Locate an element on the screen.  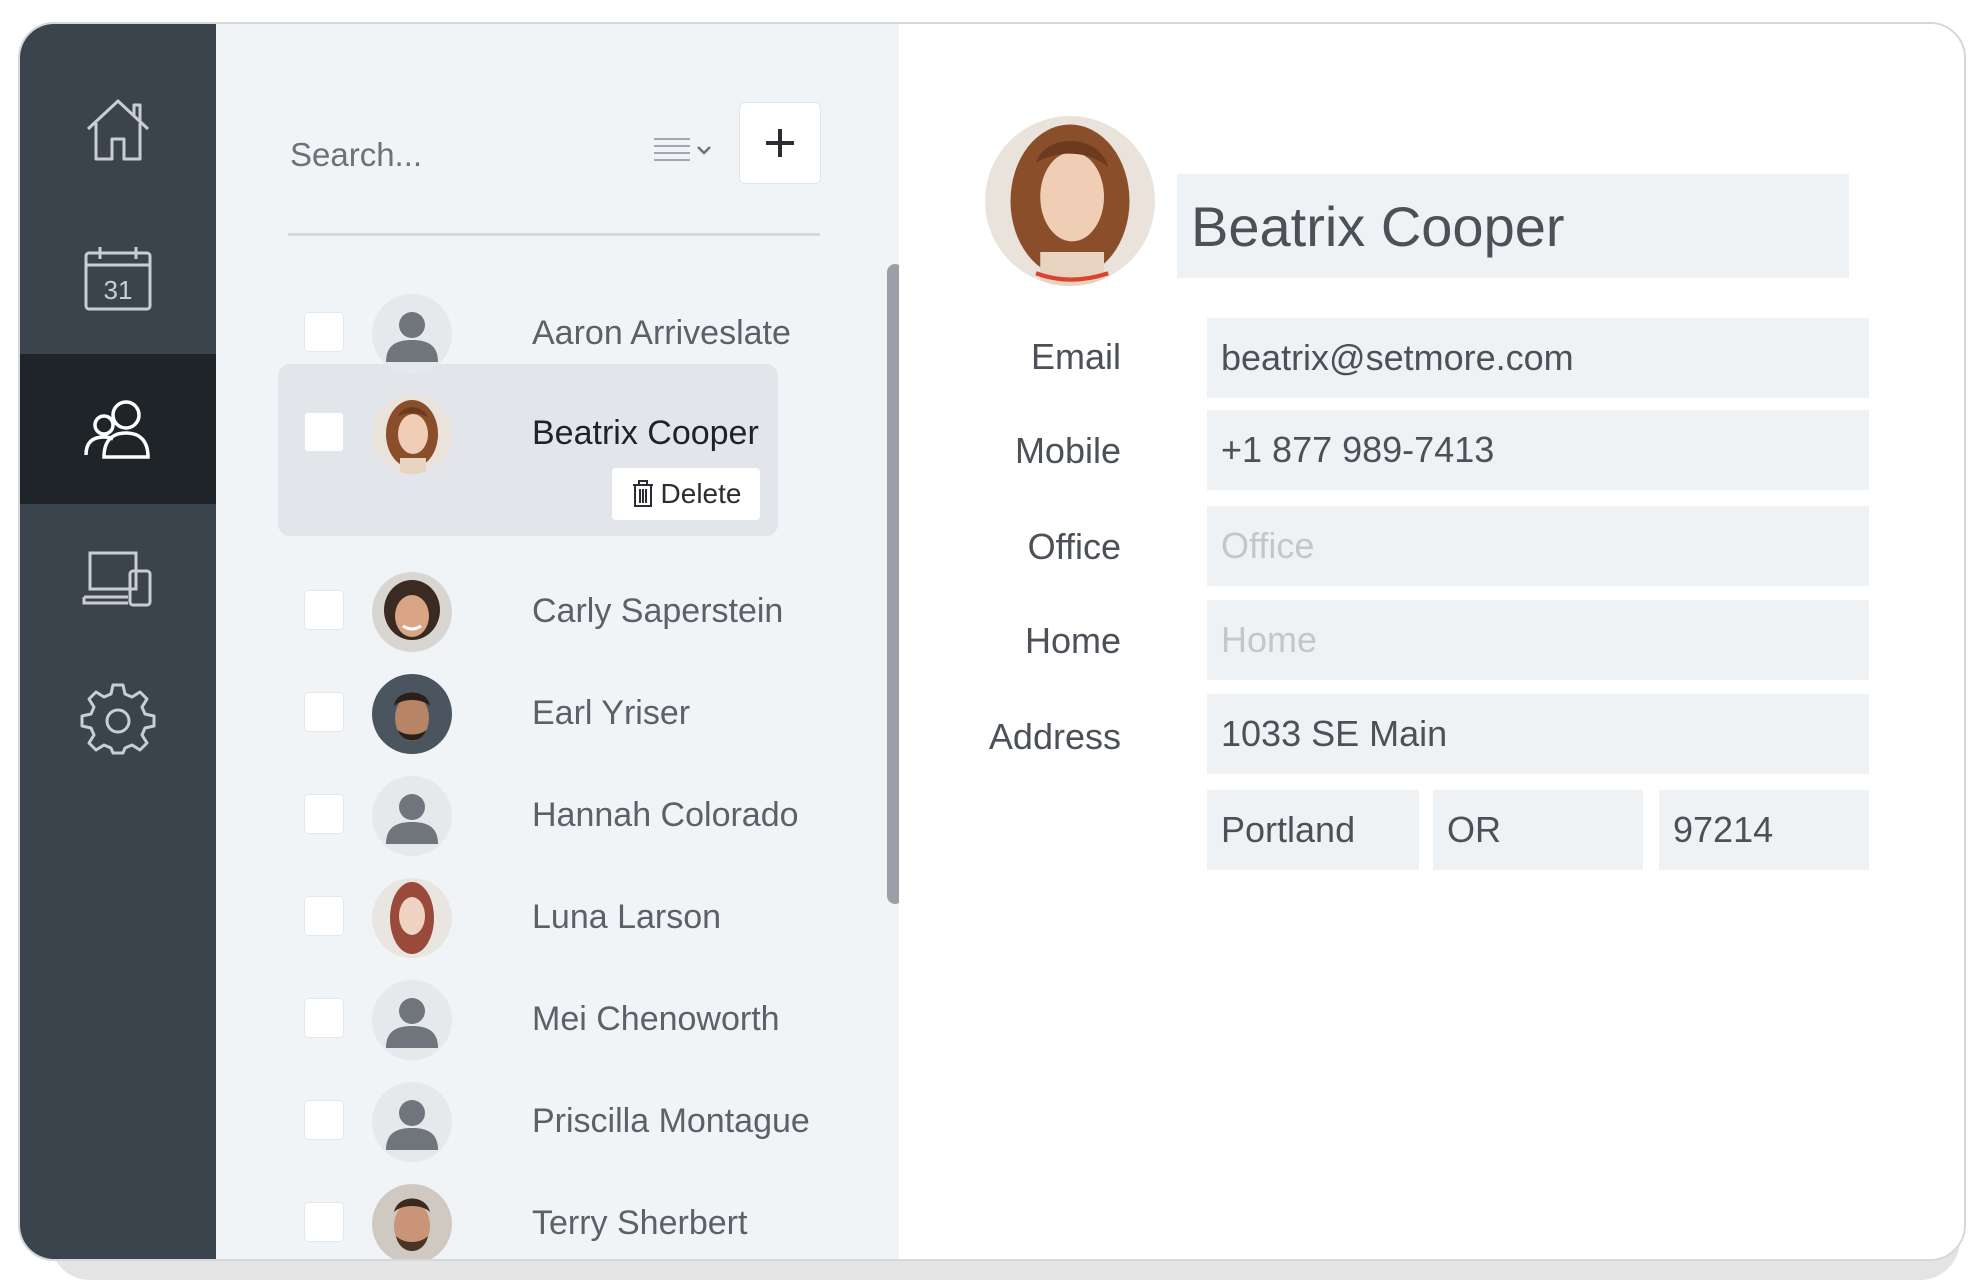
contact-row: Aaron Arriveslate is located at coordinates (534, 335).